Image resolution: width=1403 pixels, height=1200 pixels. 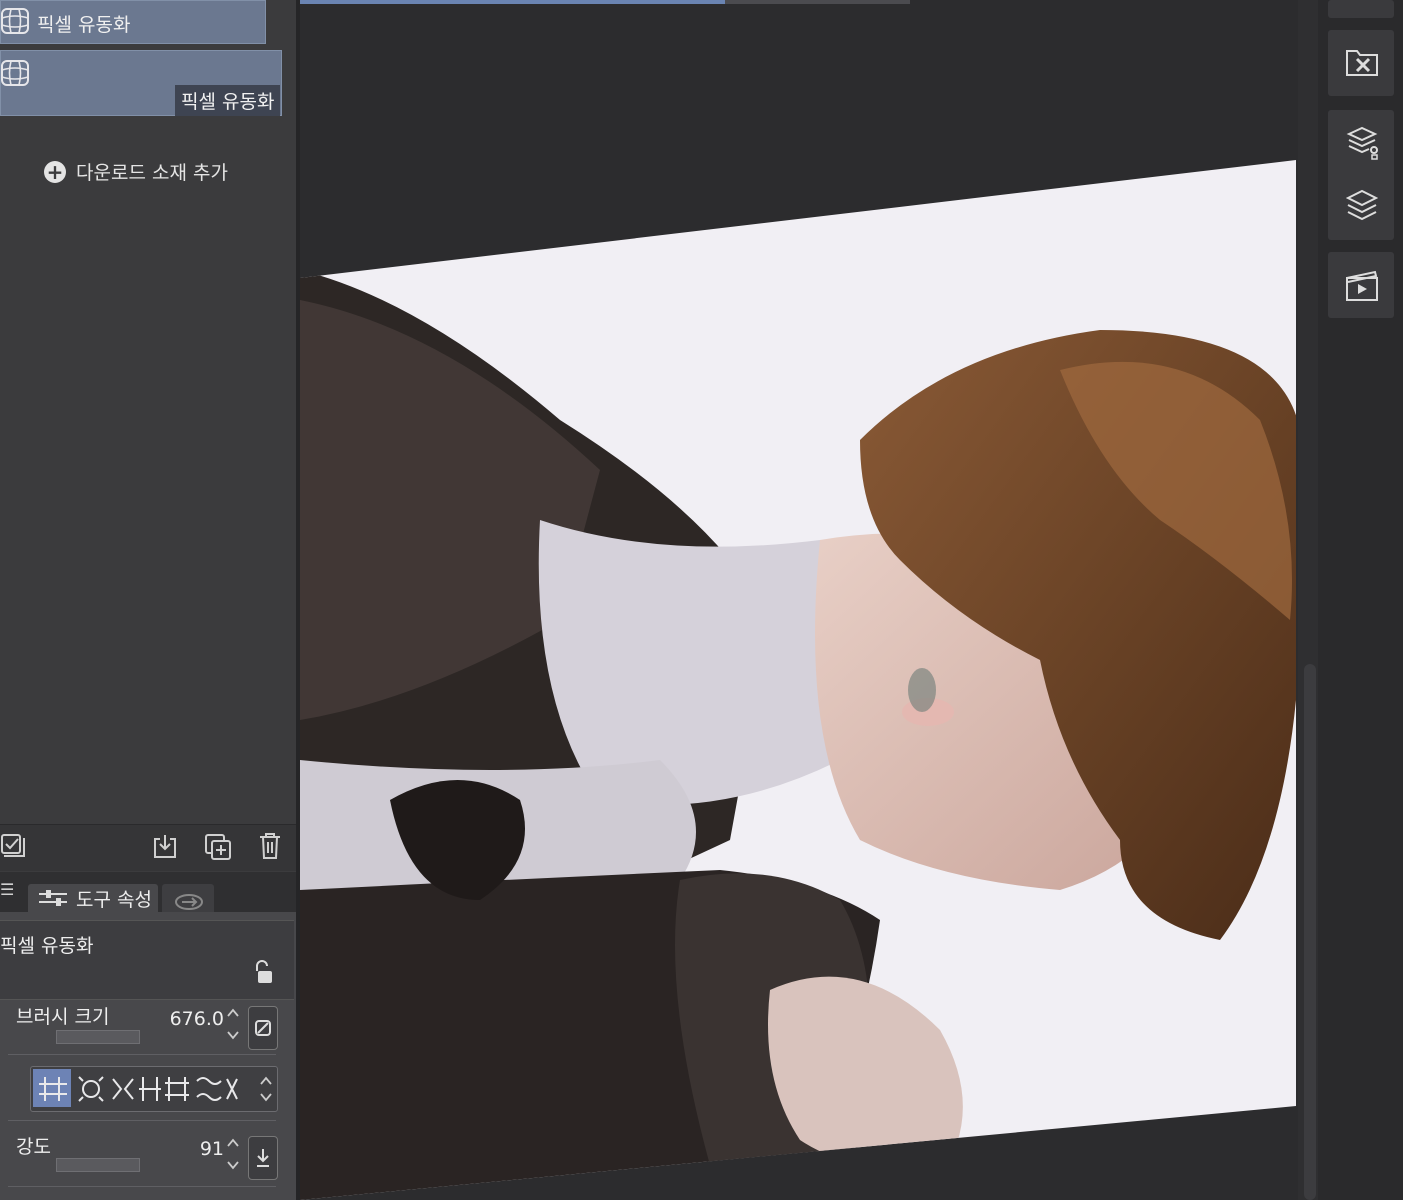 What do you see at coordinates (138, 1089) in the screenshot?
I see `liquify-mode-icons` at bounding box center [138, 1089].